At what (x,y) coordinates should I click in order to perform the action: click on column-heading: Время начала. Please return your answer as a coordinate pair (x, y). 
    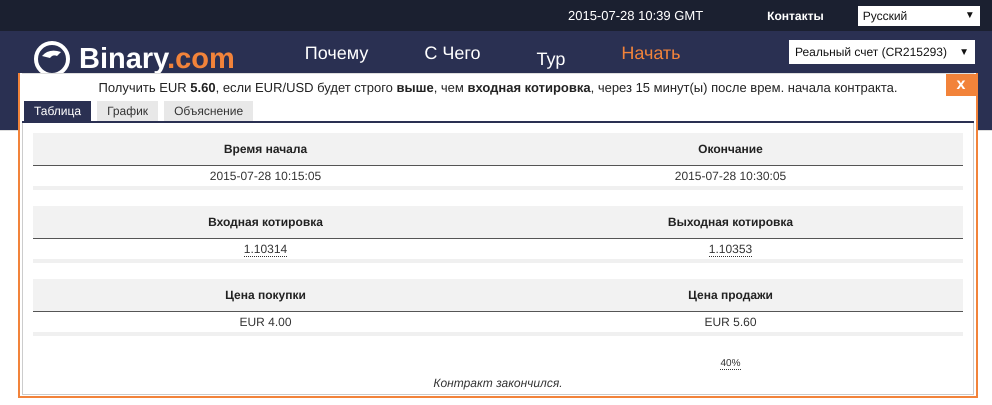
    Looking at the image, I should click on (266, 149).